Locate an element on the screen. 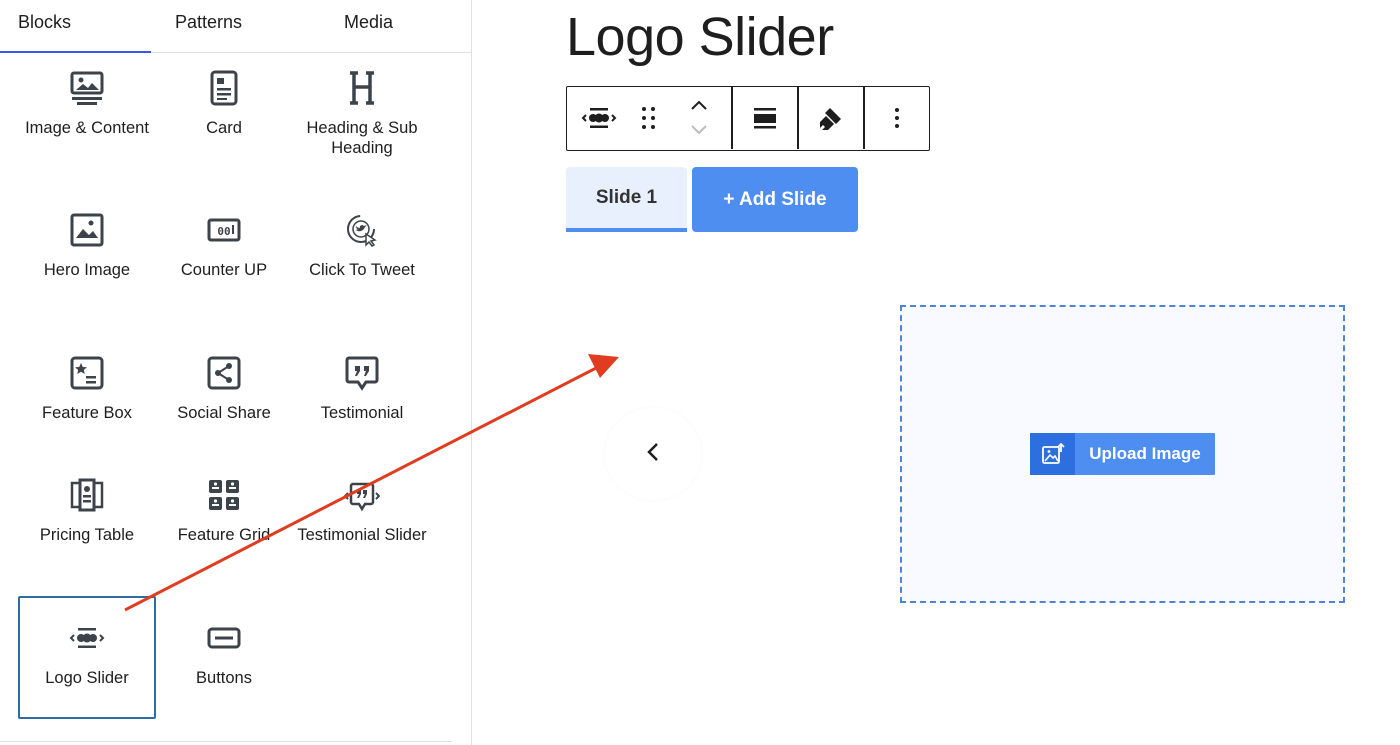 The height and width of the screenshot is (745, 1400). drag-handle-button is located at coordinates (649, 118).